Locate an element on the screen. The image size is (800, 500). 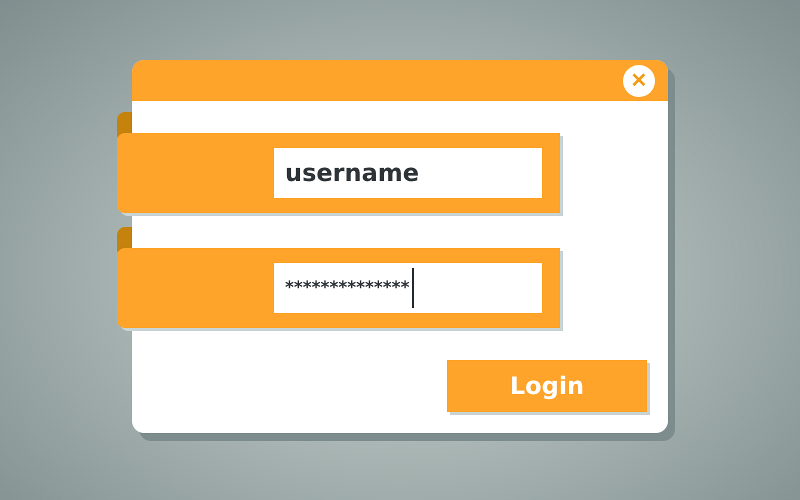
password-field: ************** is located at coordinates (408, 288).